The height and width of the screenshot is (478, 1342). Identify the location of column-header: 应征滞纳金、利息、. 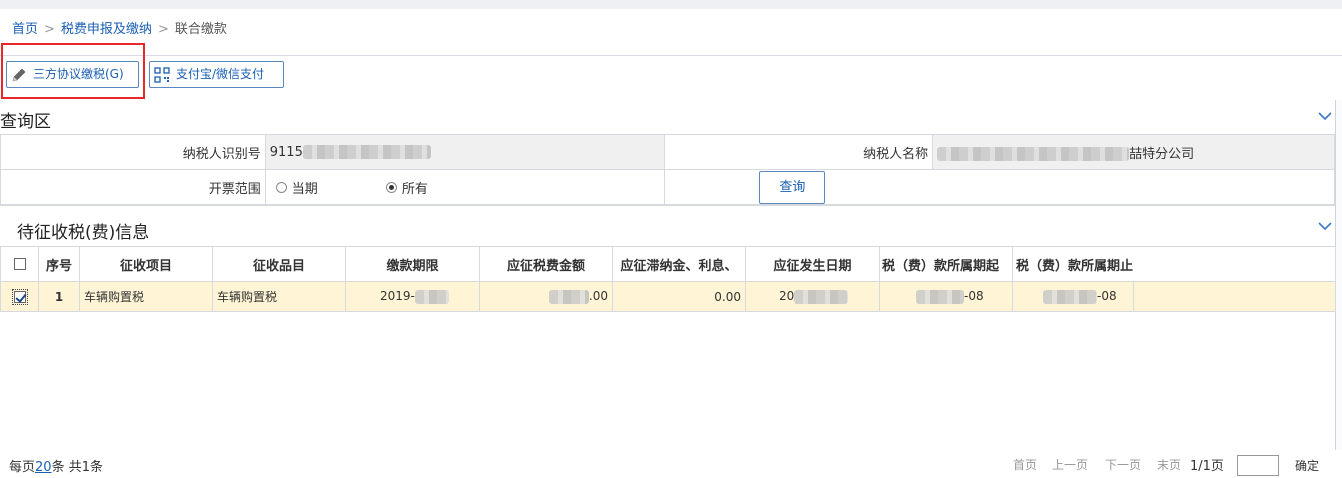
(679, 264).